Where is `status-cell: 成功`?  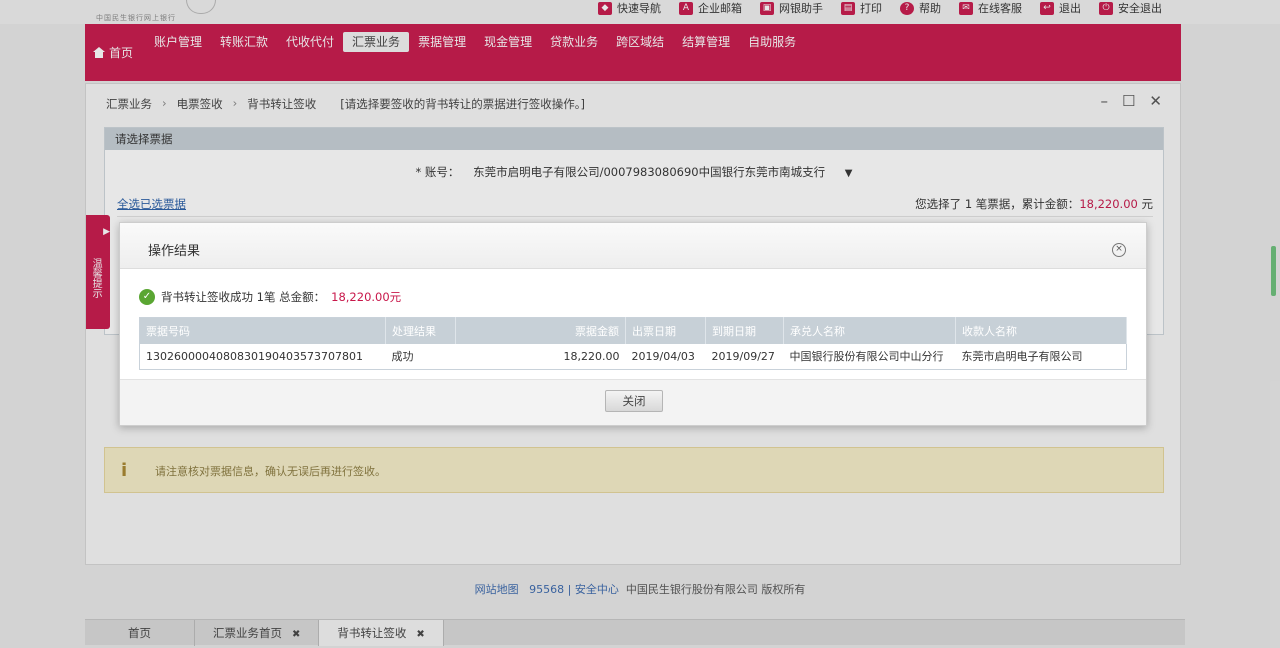
status-cell: 成功 is located at coordinates (420, 356).